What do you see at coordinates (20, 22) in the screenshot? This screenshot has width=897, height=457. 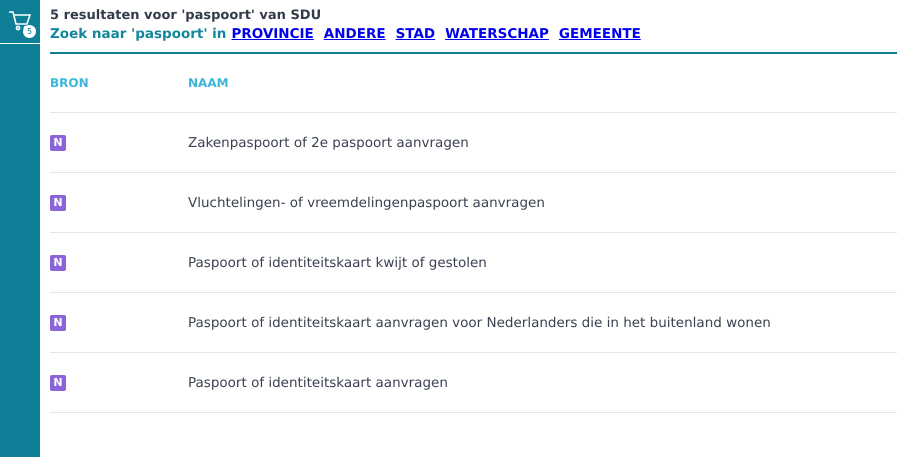 I see `cart-button: 5` at bounding box center [20, 22].